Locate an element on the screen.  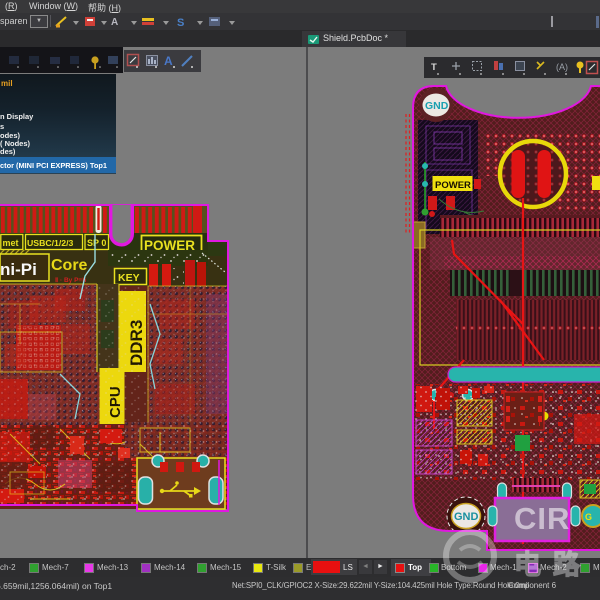
svg-text: T is located at coordinates (434, 67).